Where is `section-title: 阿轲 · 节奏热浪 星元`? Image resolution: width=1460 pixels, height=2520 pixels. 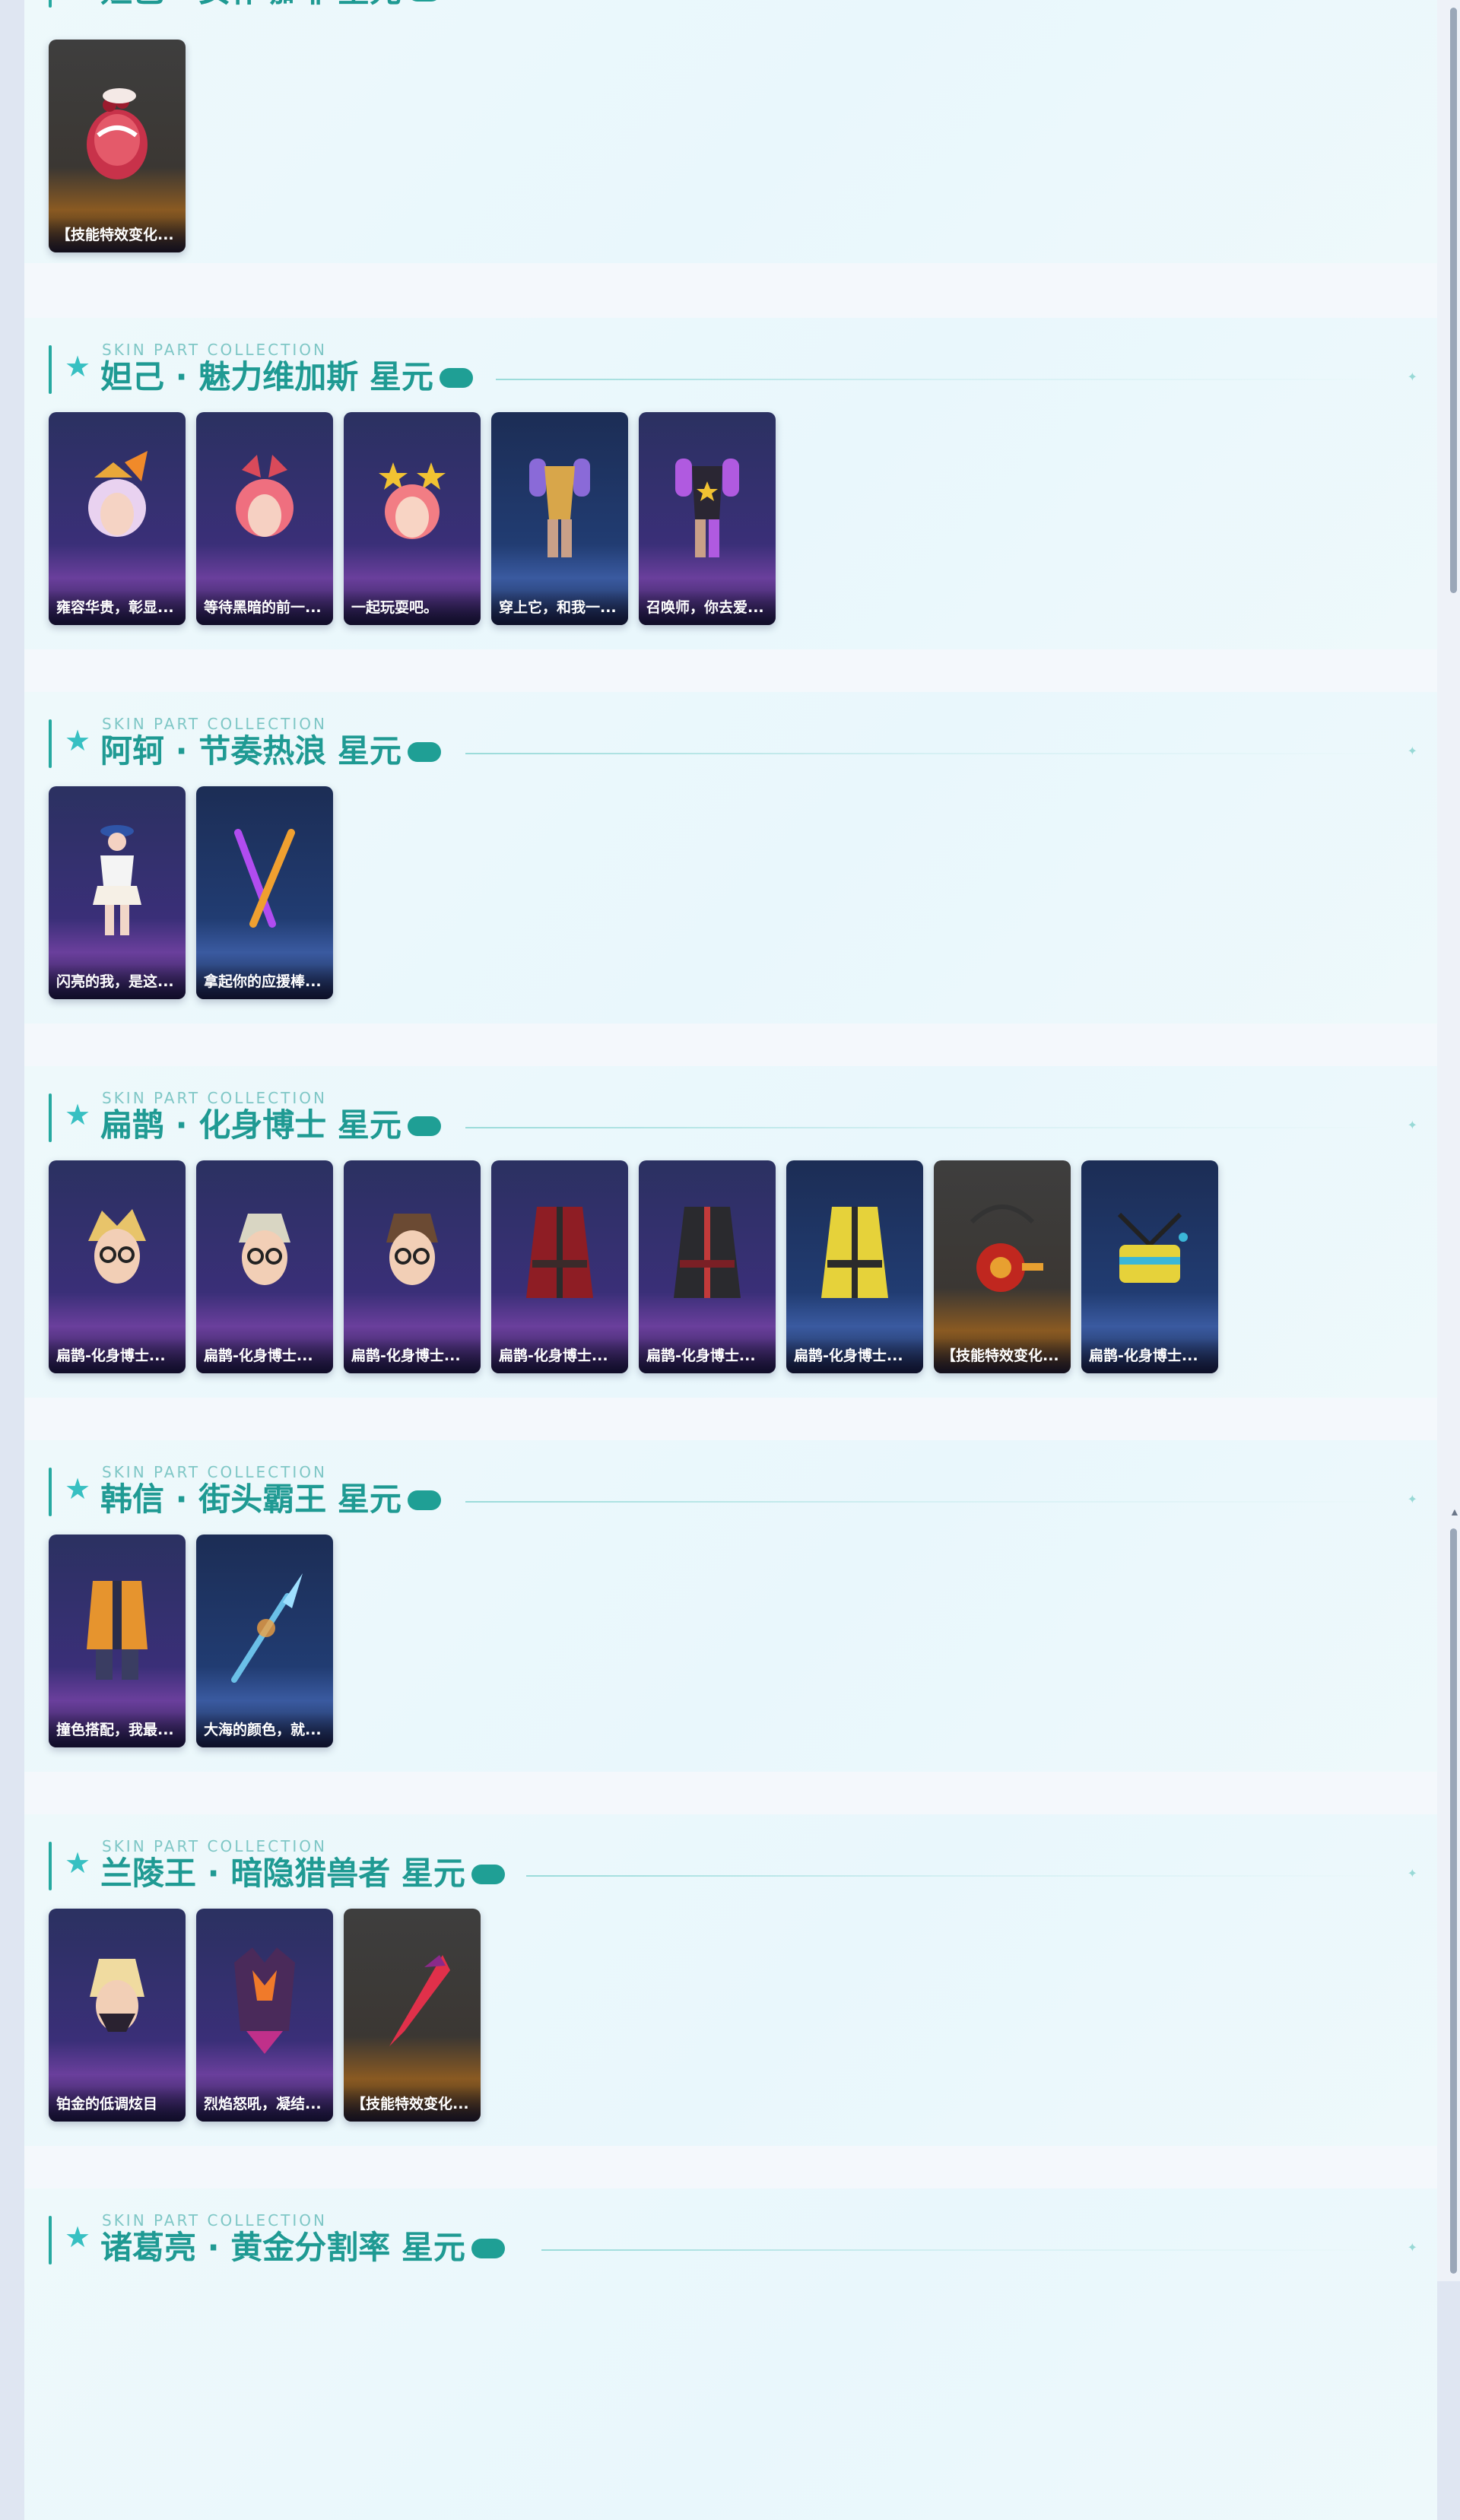
section-title: 阿轲 · 节奏热浪 星元 is located at coordinates (270, 751).